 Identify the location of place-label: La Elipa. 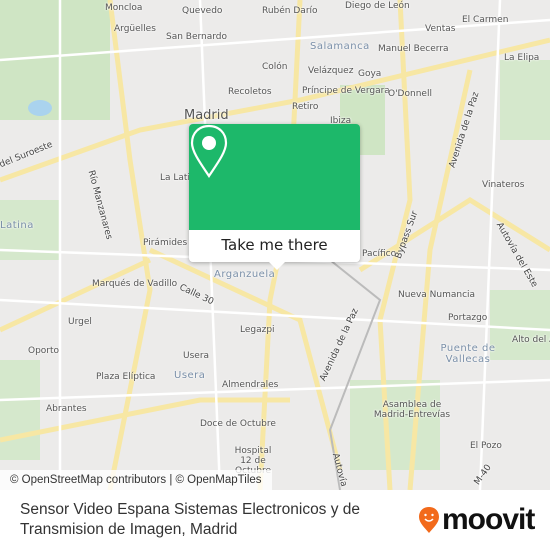
(522, 58).